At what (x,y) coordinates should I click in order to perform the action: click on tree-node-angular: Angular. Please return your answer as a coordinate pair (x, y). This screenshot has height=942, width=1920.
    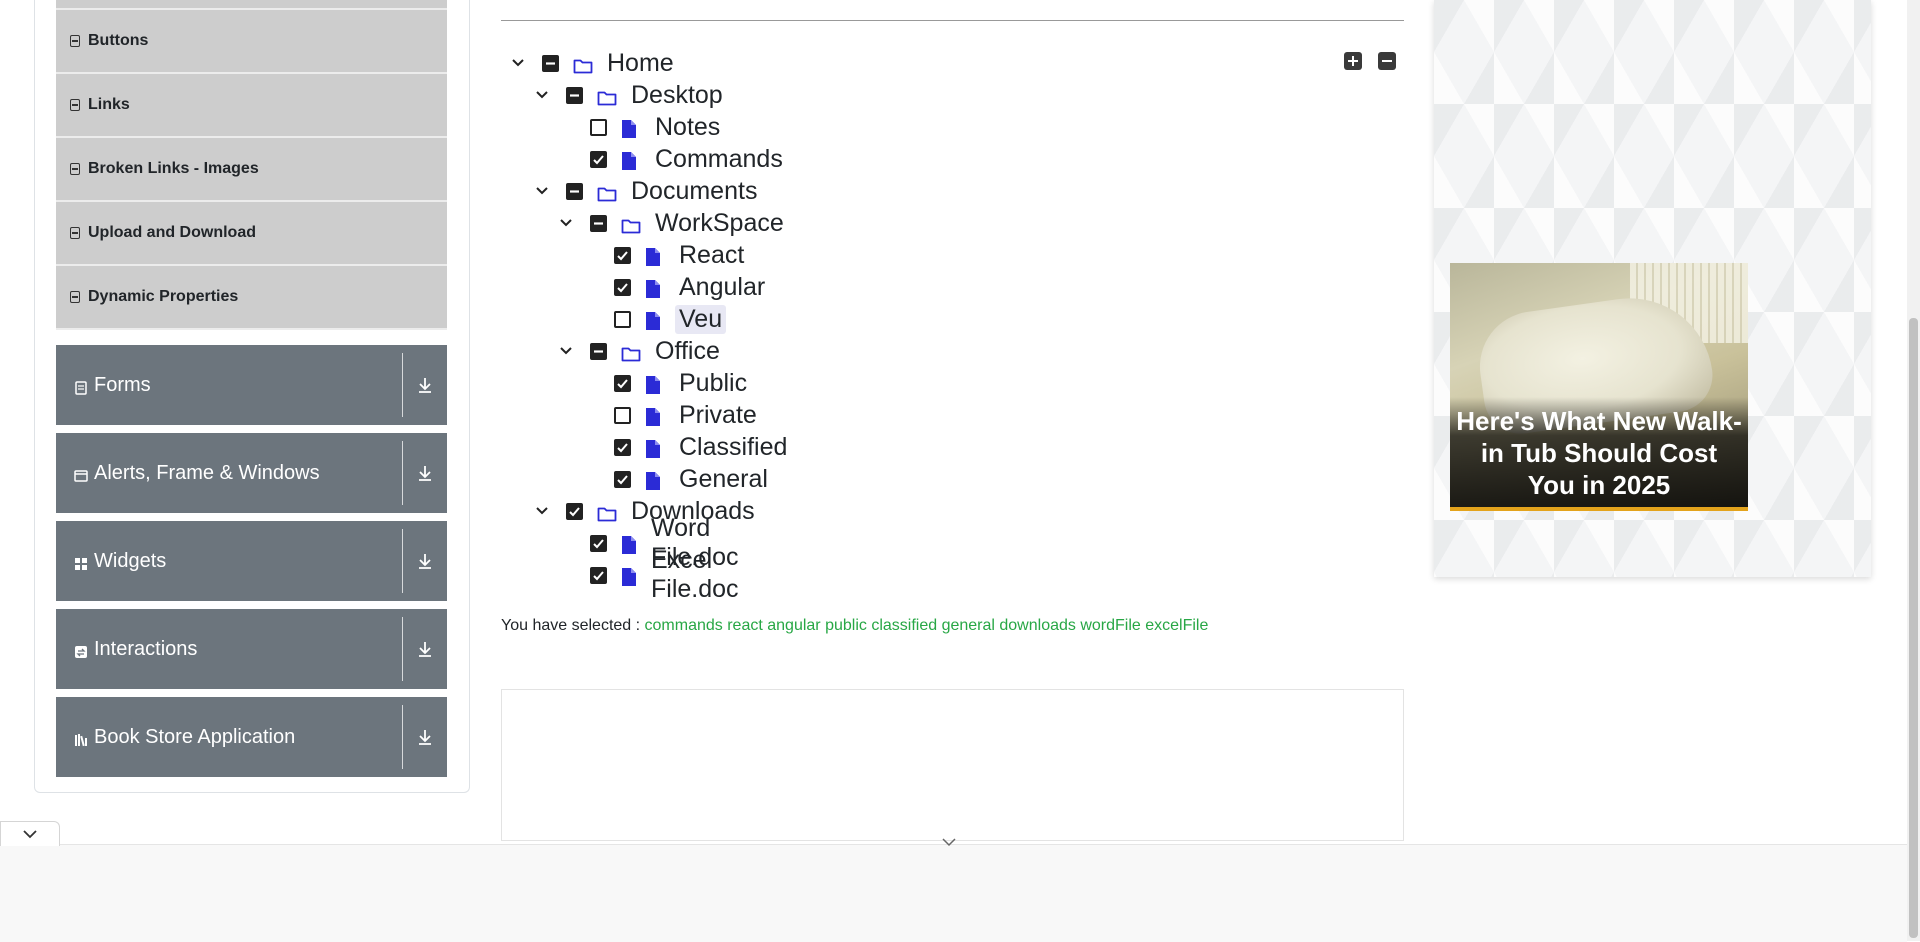
    Looking at the image, I should click on (689, 287).